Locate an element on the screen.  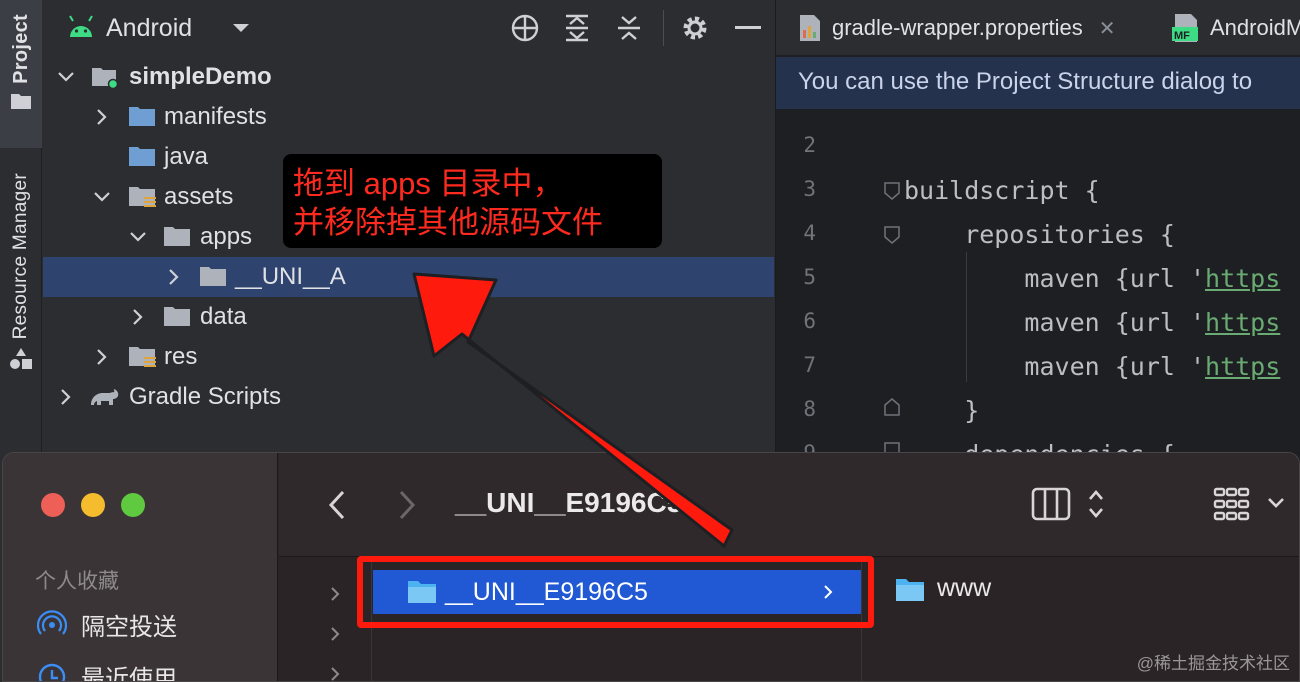
callout-line: 拖到 apps 目录中， is located at coordinates (428, 183).